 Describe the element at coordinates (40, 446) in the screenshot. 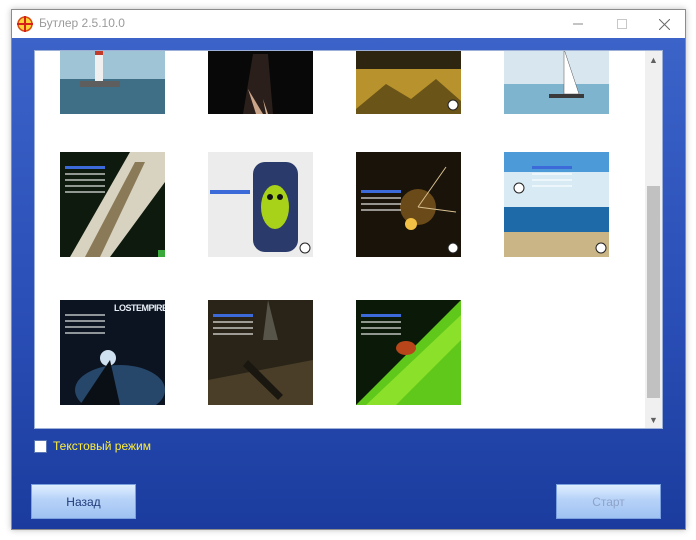

I see `text-mode-checkbox` at that location.